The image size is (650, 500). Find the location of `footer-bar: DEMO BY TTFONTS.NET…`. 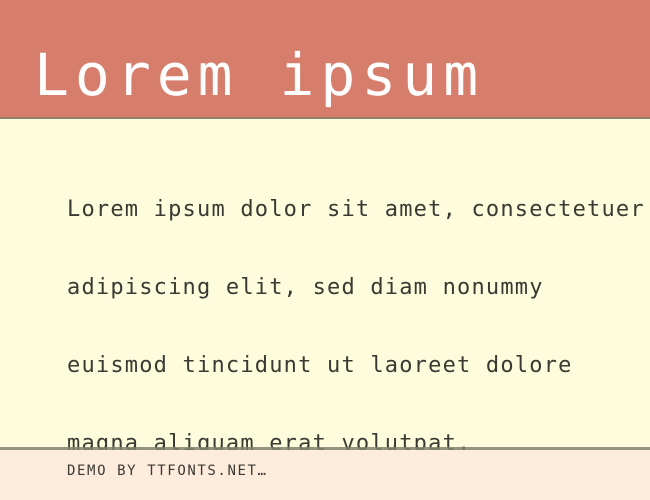

footer-bar: DEMO BY TTFONTS.NET… is located at coordinates (325, 475).